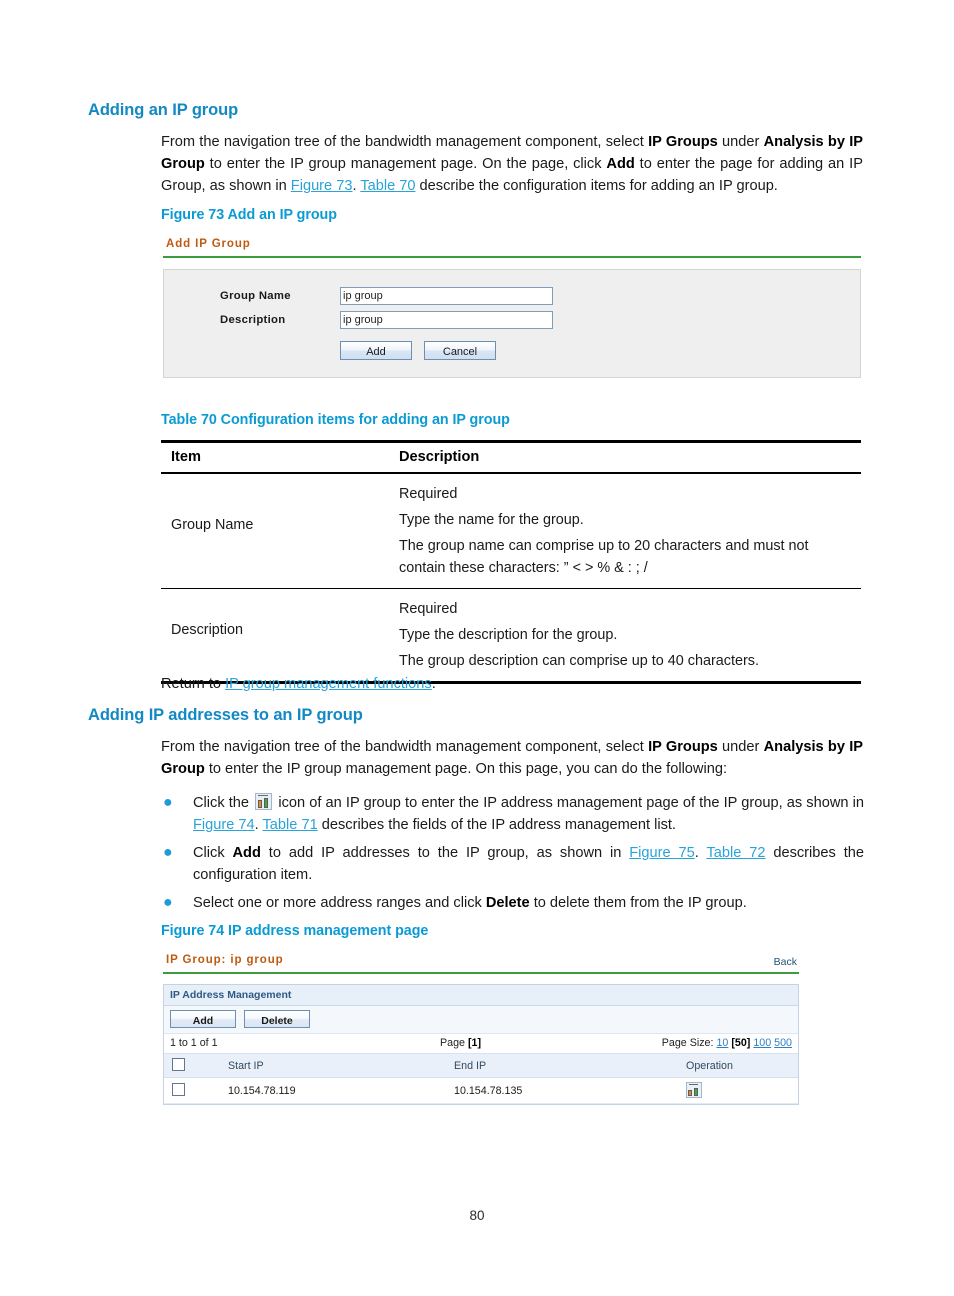  What do you see at coordinates (446, 320) in the screenshot?
I see `description-input` at bounding box center [446, 320].